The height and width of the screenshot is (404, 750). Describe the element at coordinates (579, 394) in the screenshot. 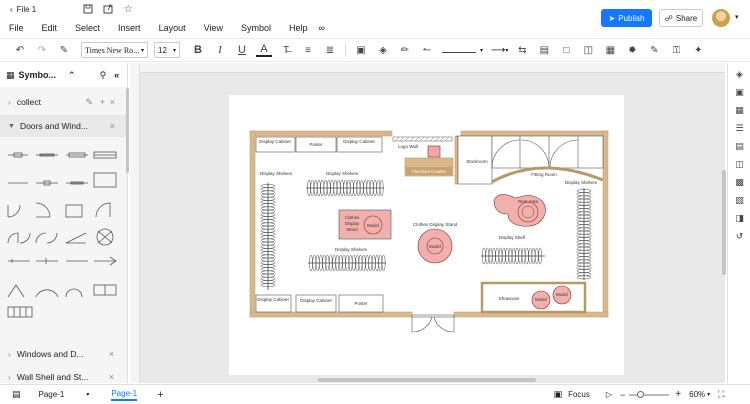

I see `focus-label: Focus` at that location.